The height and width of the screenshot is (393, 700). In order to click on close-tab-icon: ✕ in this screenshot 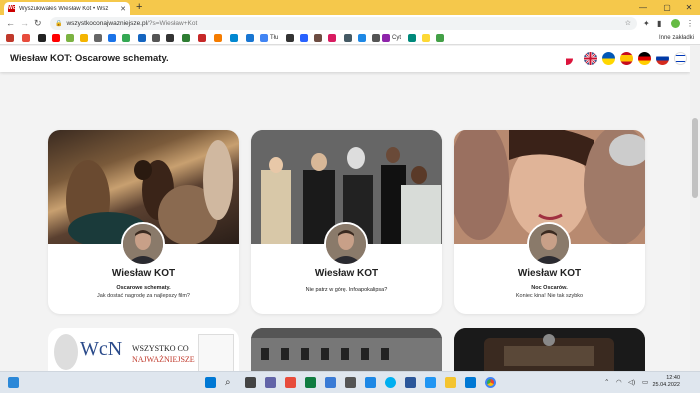, I will do `click(123, 9)`.